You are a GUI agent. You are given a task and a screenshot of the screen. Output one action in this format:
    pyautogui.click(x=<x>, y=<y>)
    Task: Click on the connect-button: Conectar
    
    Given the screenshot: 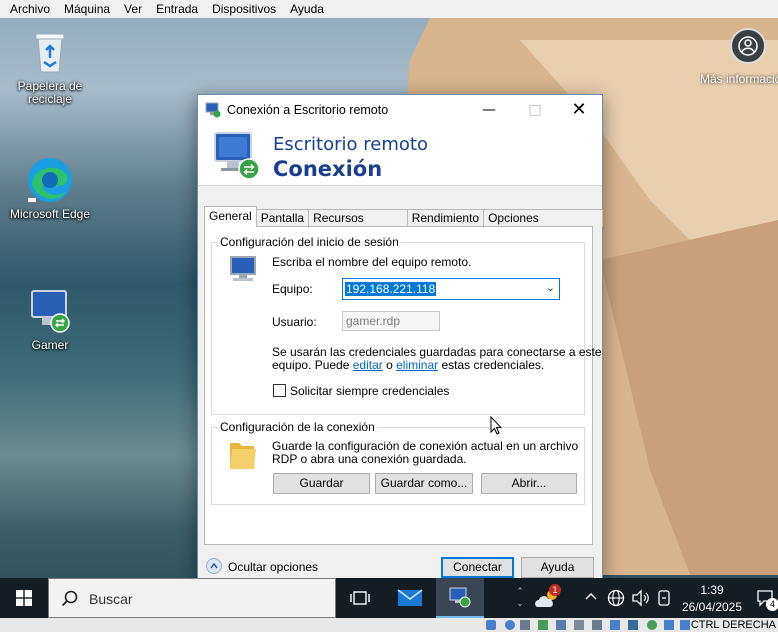 What is the action you would take?
    pyautogui.click(x=477, y=567)
    